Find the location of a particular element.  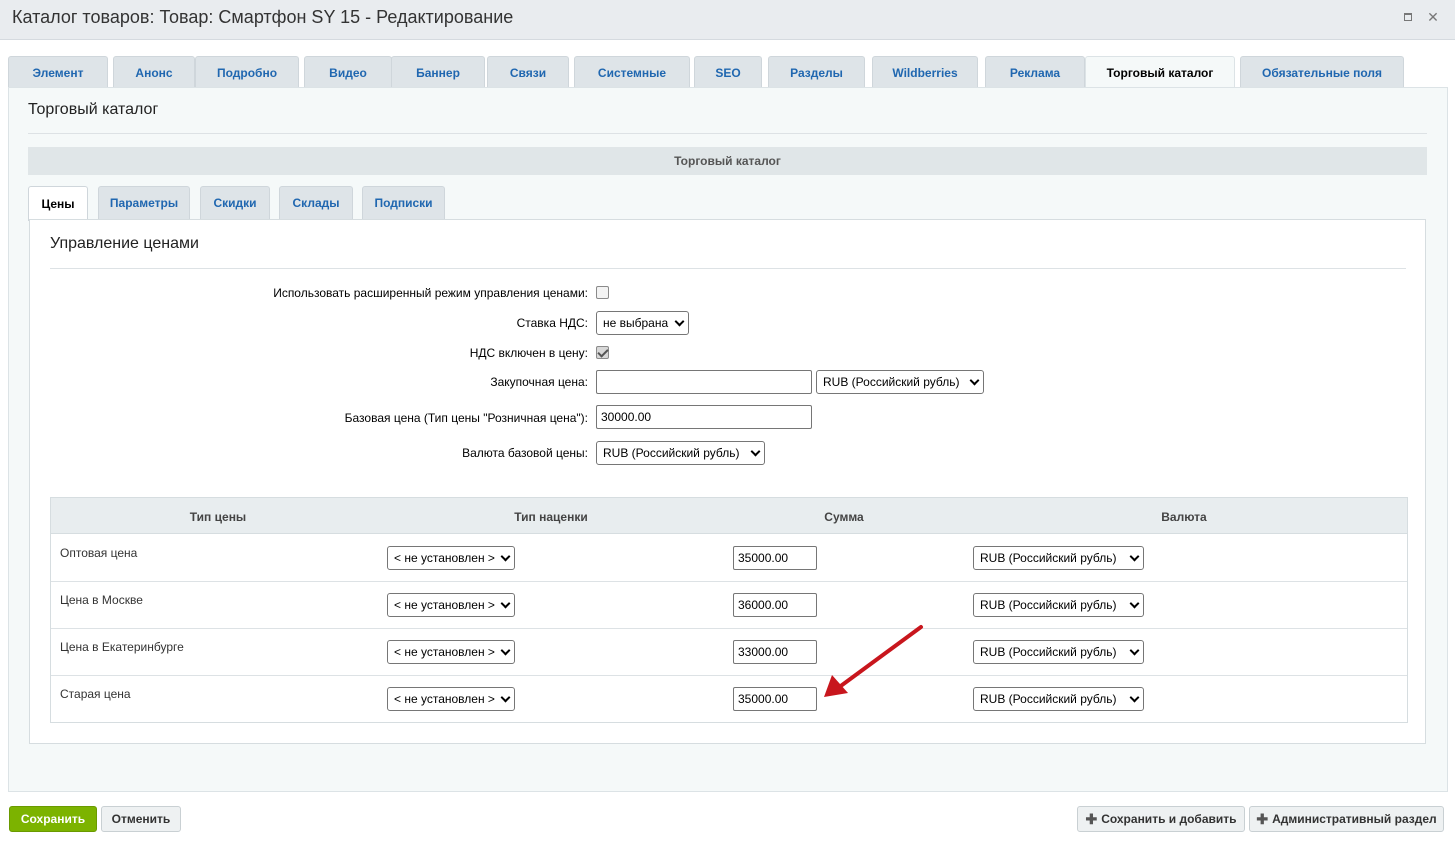

admin-section-label: Административный раздел is located at coordinates (1354, 819).